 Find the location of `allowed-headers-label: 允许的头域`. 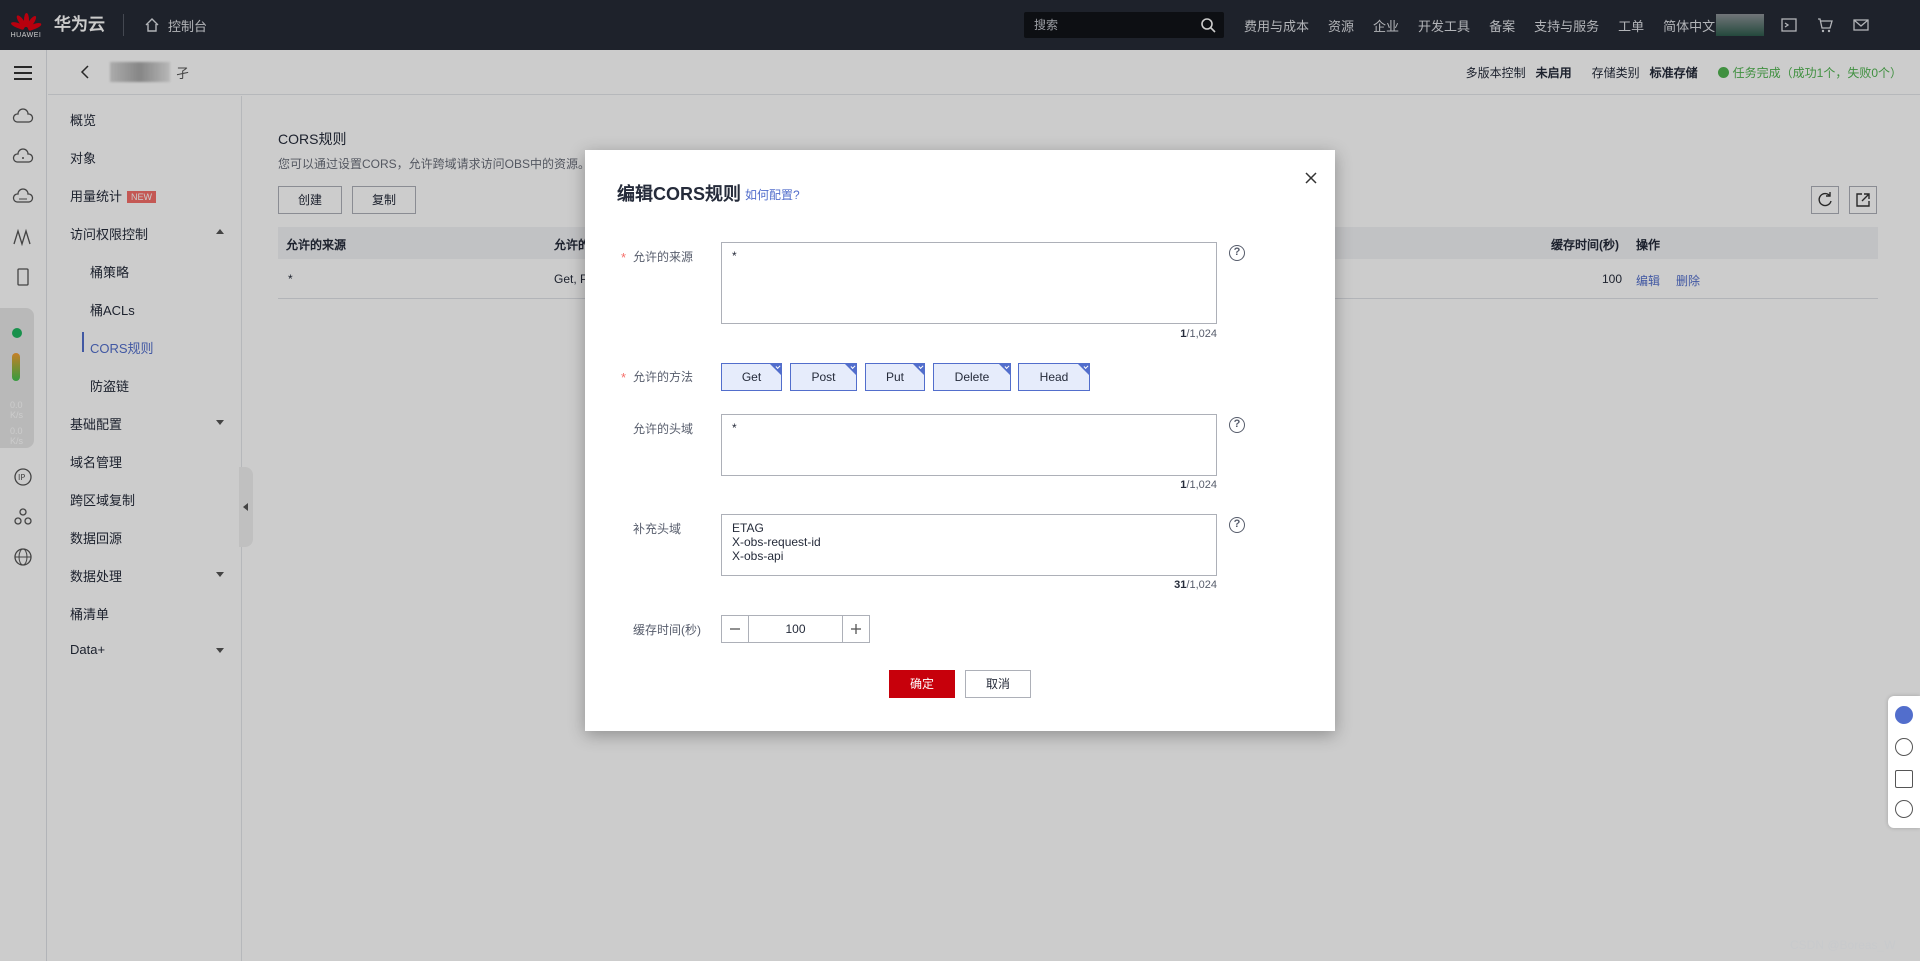

allowed-headers-label: 允许的头域 is located at coordinates (663, 429).